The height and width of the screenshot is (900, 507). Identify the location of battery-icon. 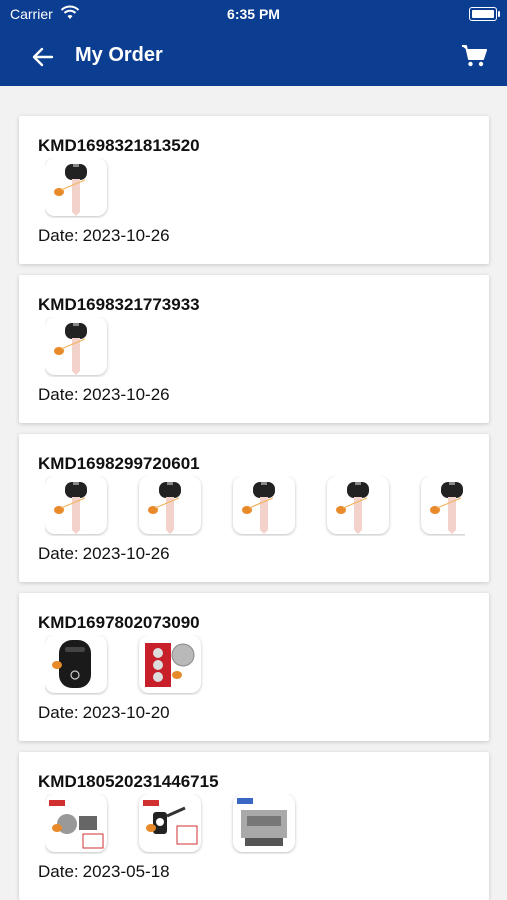
(484, 14).